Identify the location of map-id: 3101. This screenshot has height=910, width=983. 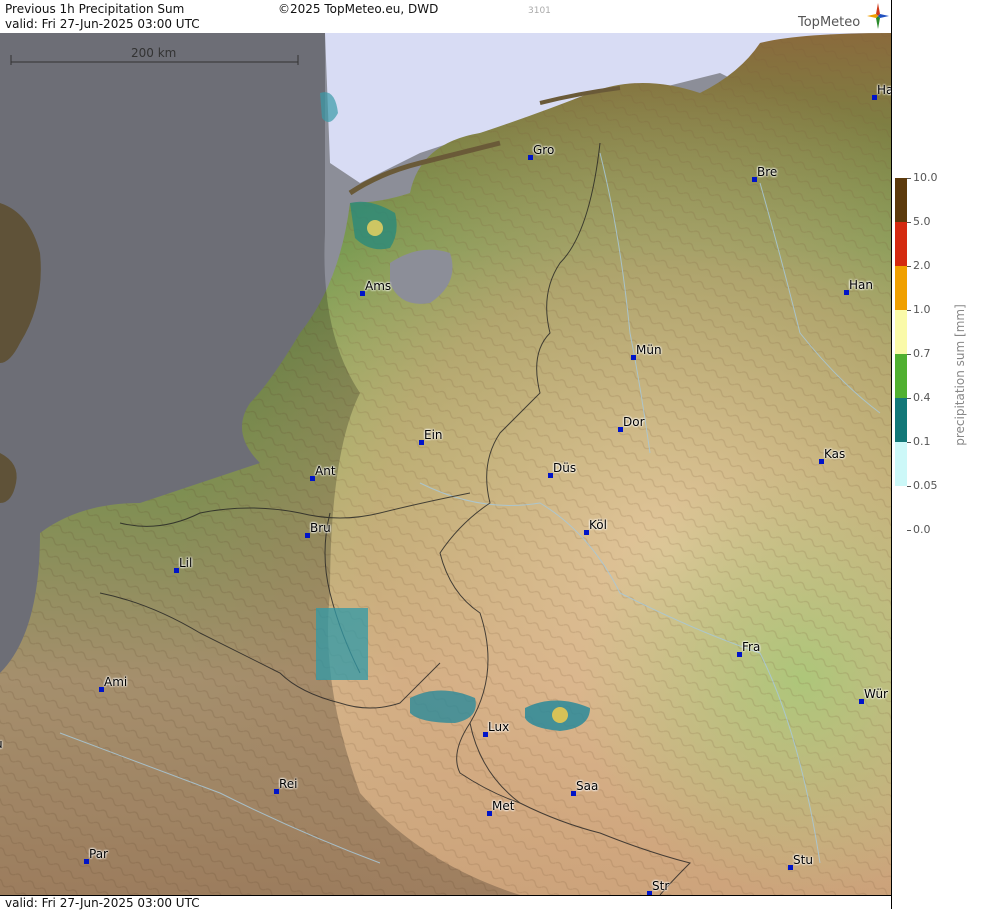
(539, 11).